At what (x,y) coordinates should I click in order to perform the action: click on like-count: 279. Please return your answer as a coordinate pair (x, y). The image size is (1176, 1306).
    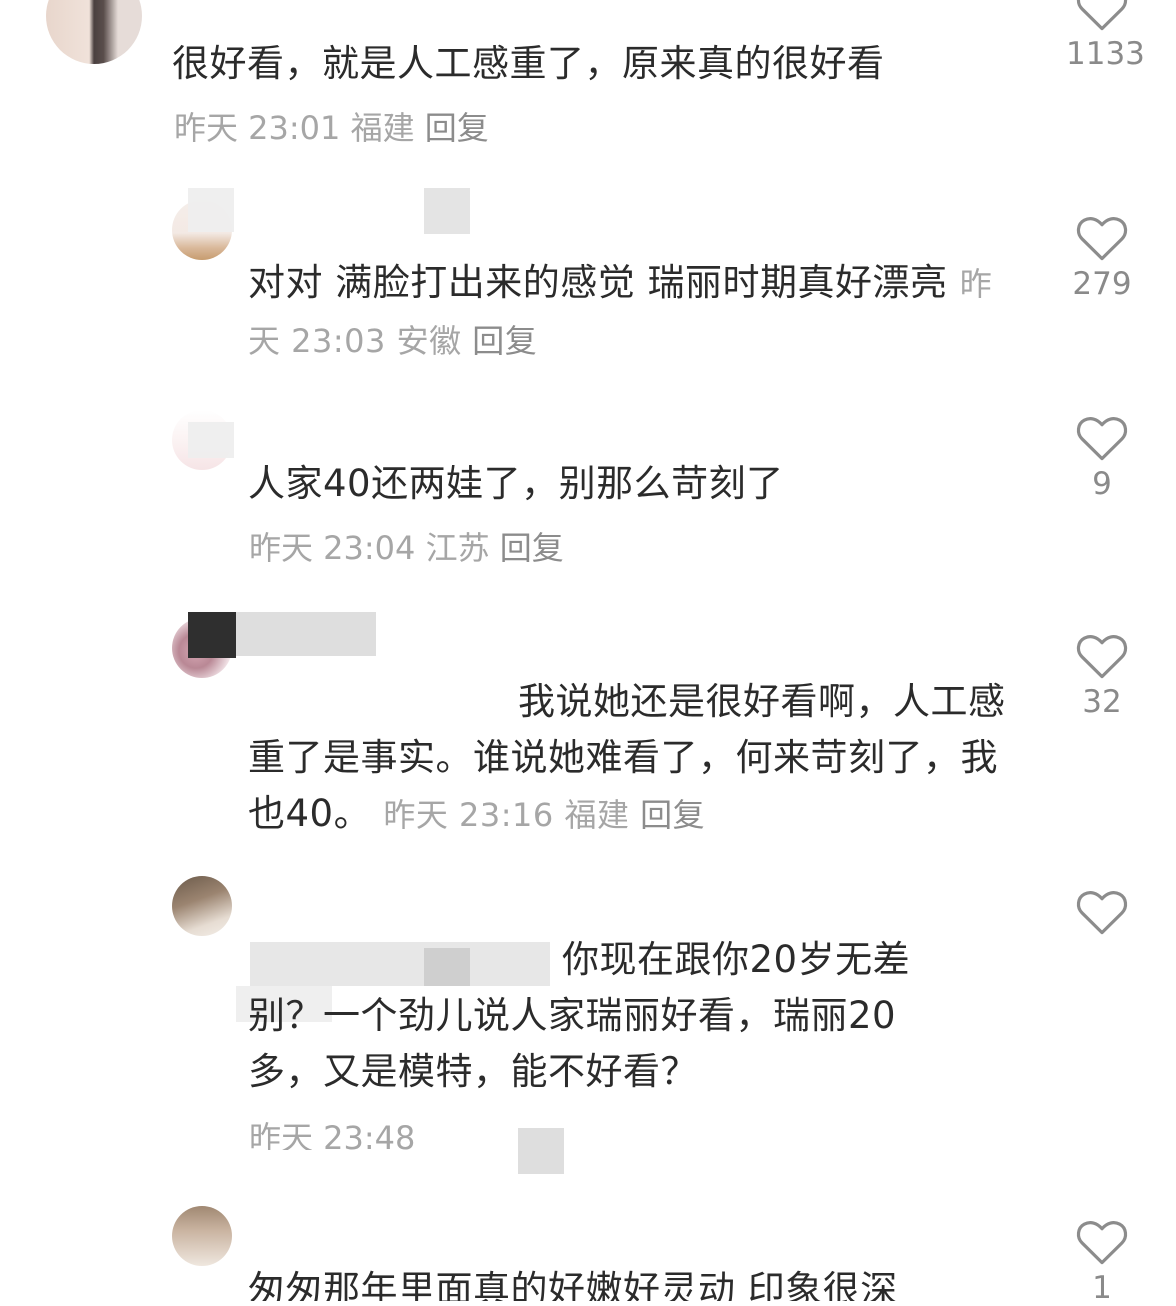
    Looking at the image, I should click on (1102, 284).